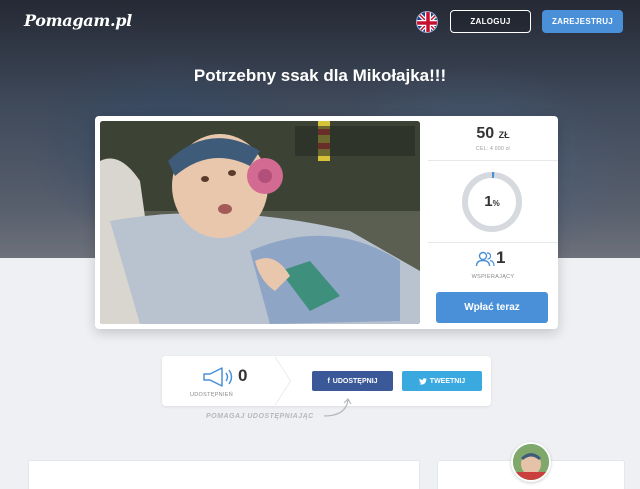 This screenshot has height=489, width=640. I want to click on facebook-share-button: f UDOSTĘPNIJ, so click(352, 381).